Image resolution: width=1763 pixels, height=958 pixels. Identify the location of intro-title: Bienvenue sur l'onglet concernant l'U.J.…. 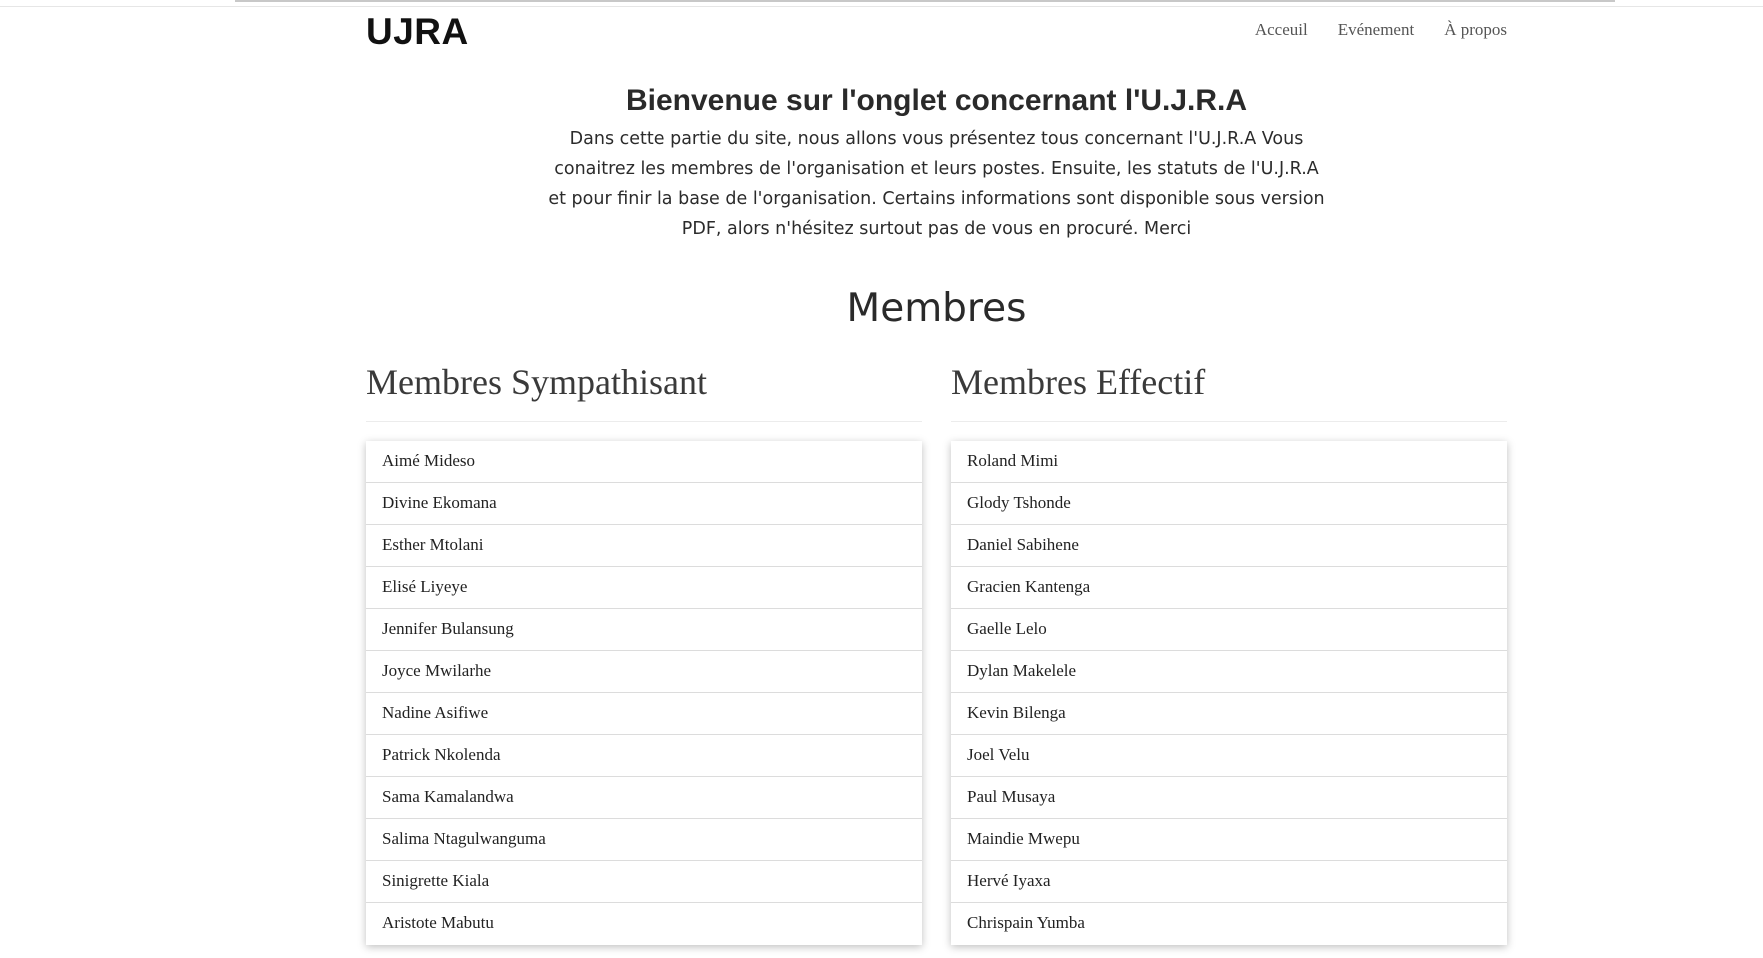
(936, 100).